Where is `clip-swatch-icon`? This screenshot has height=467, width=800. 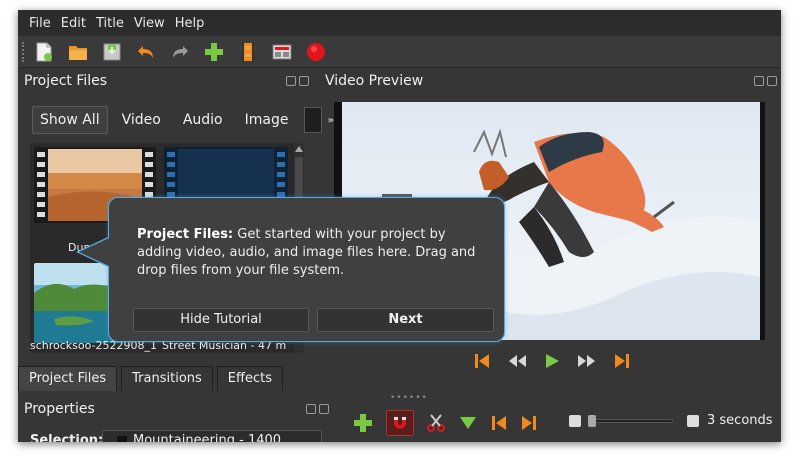
clip-swatch-icon is located at coordinates (122, 439).